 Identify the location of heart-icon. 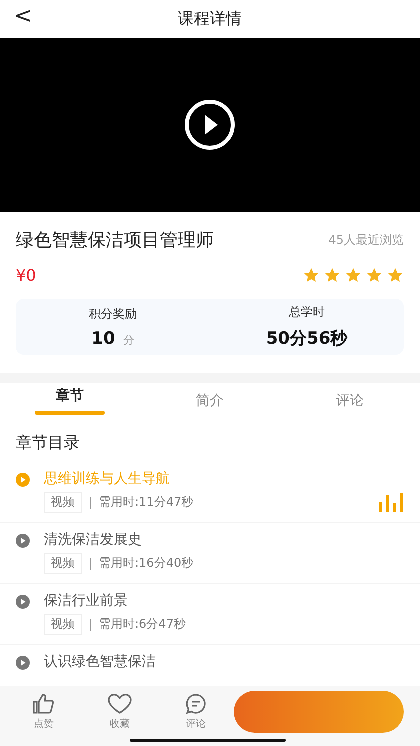
(120, 704).